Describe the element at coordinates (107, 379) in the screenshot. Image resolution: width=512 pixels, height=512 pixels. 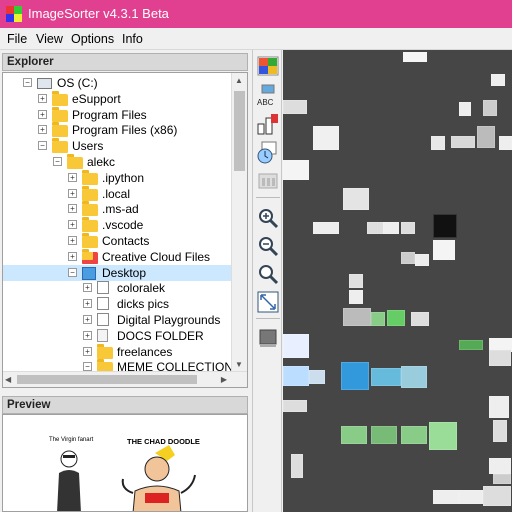
I see `hscroll-thumb` at that location.